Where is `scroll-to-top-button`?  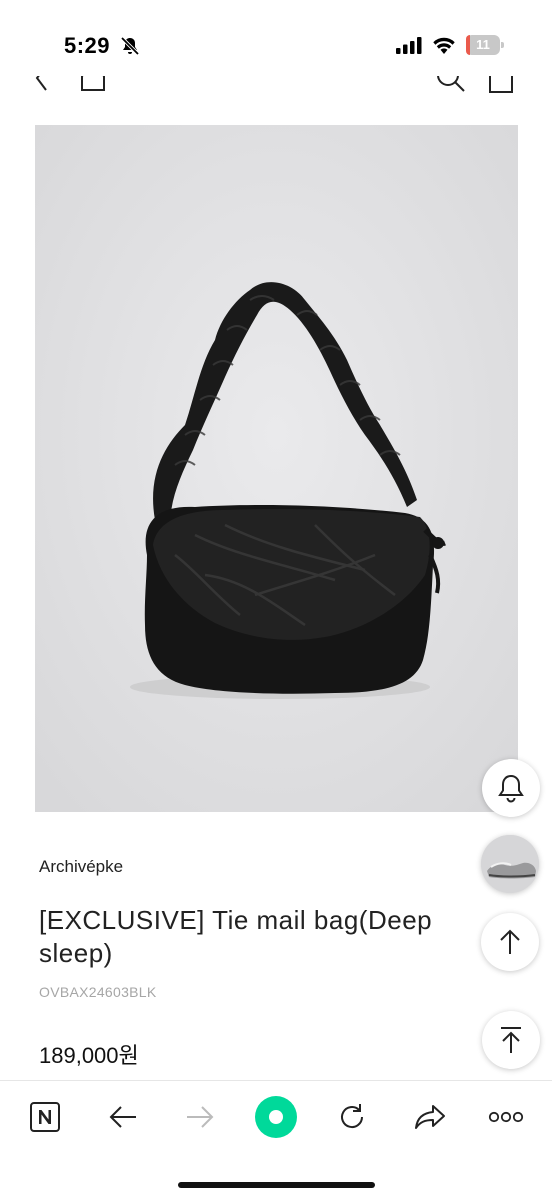
scroll-to-top-button is located at coordinates (511, 1040).